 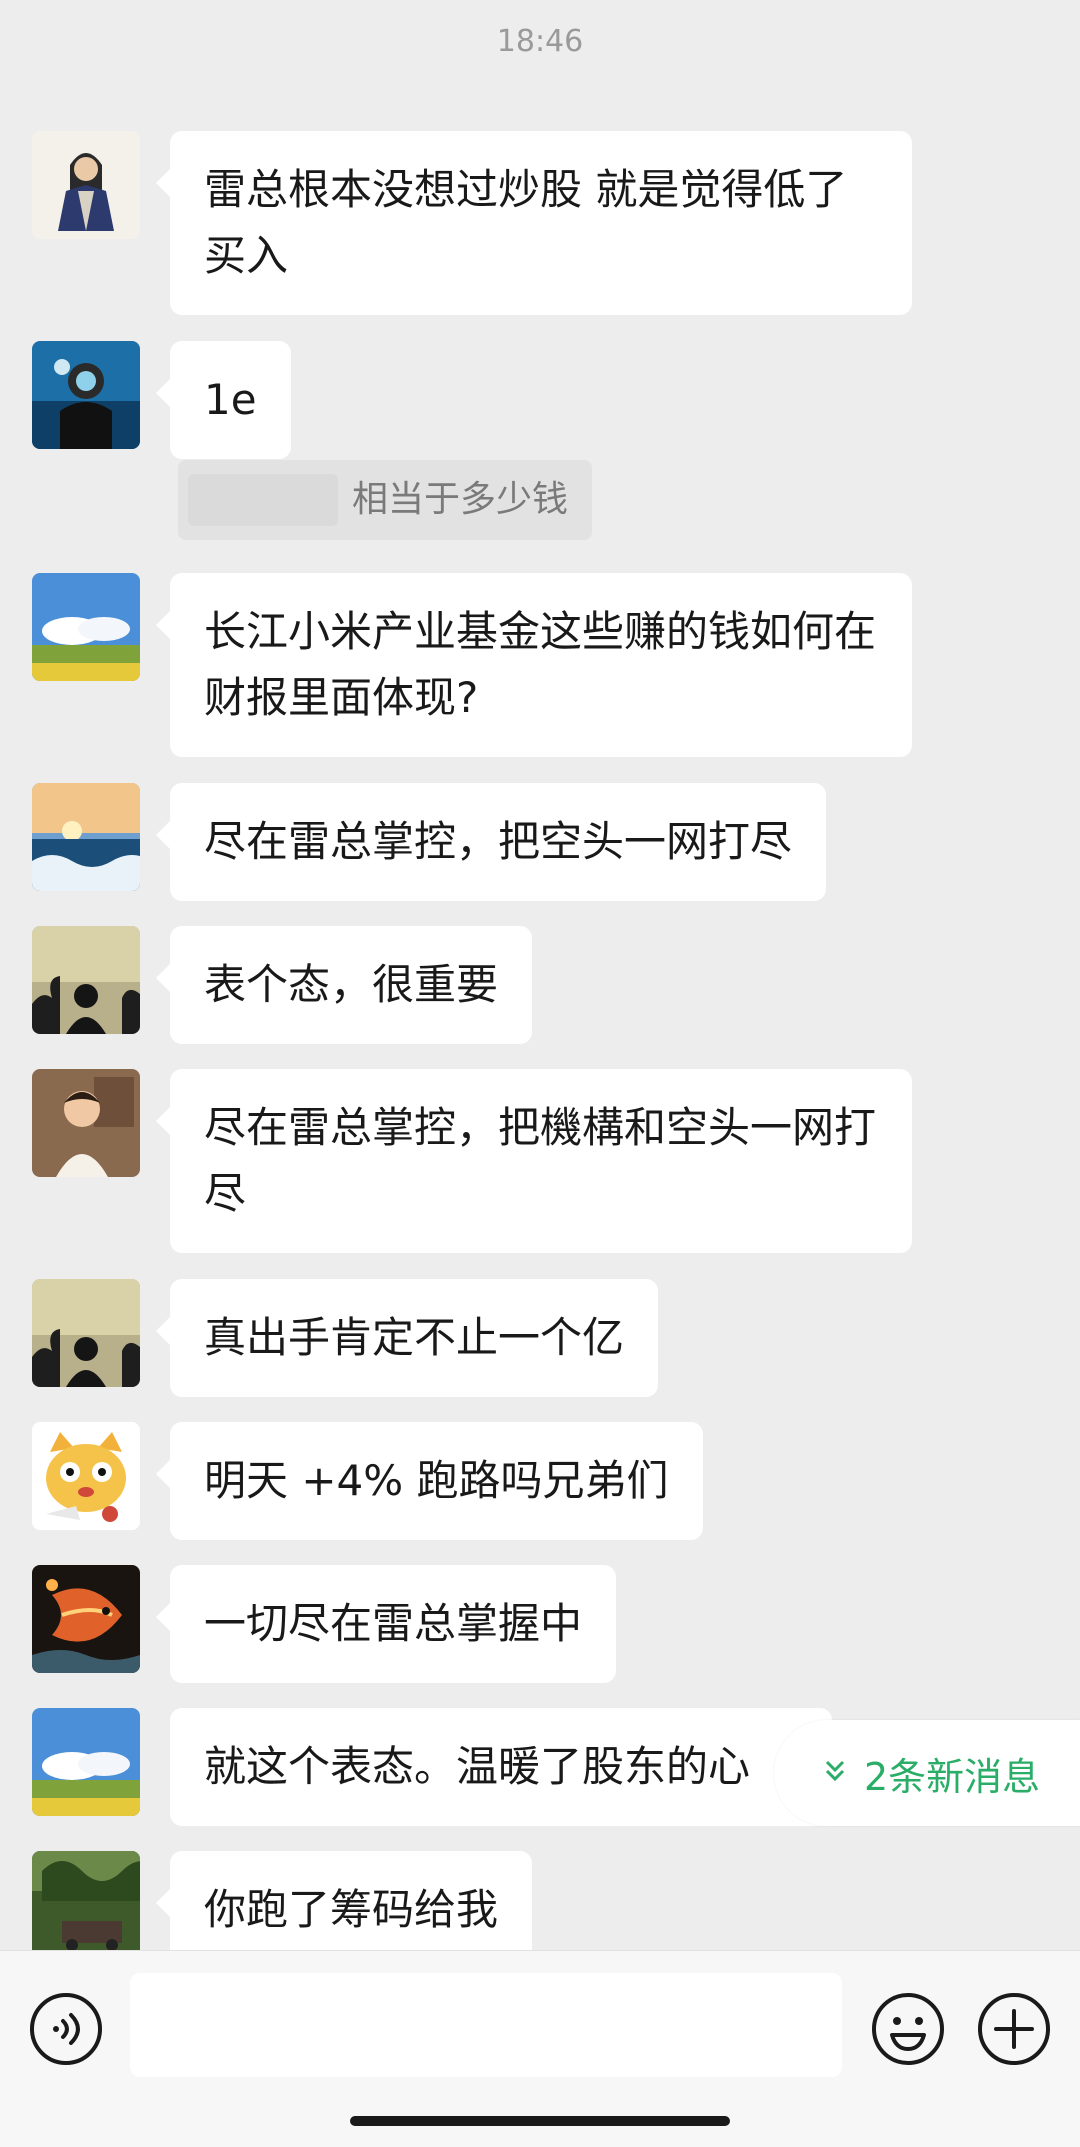 I want to click on new-messages-button: 2条新消息, so click(x=927, y=1773).